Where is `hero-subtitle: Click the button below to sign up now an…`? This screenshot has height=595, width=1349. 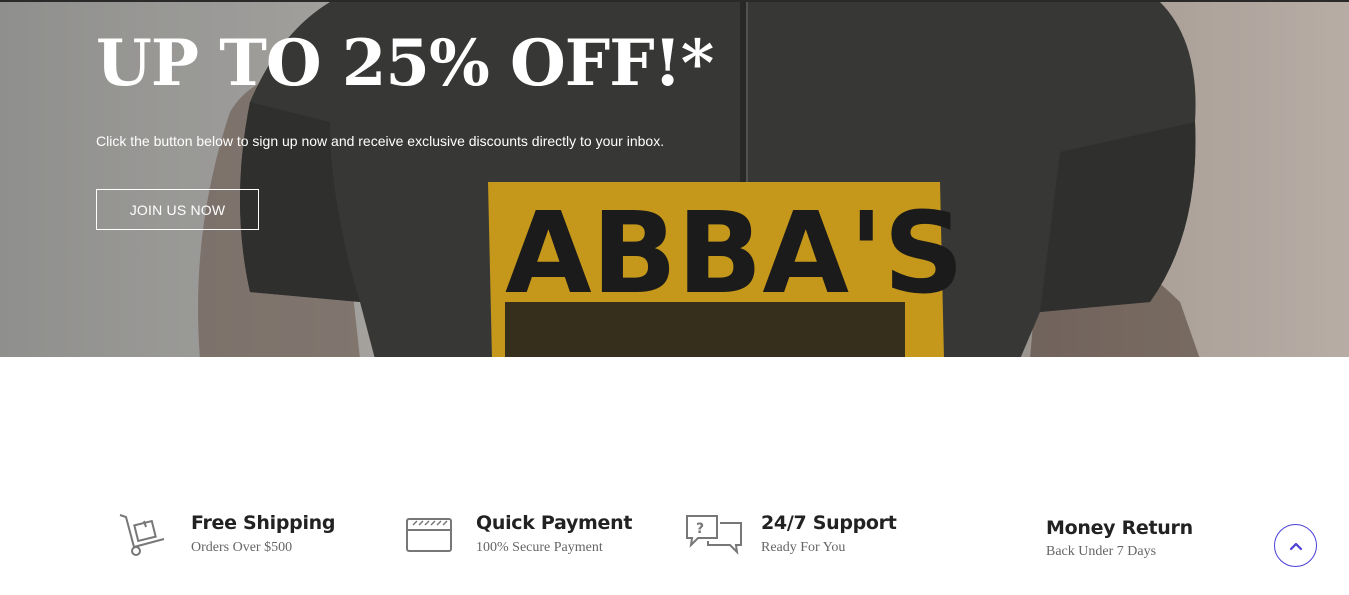
hero-subtitle: Click the button below to sign up now an… is located at coordinates (380, 141).